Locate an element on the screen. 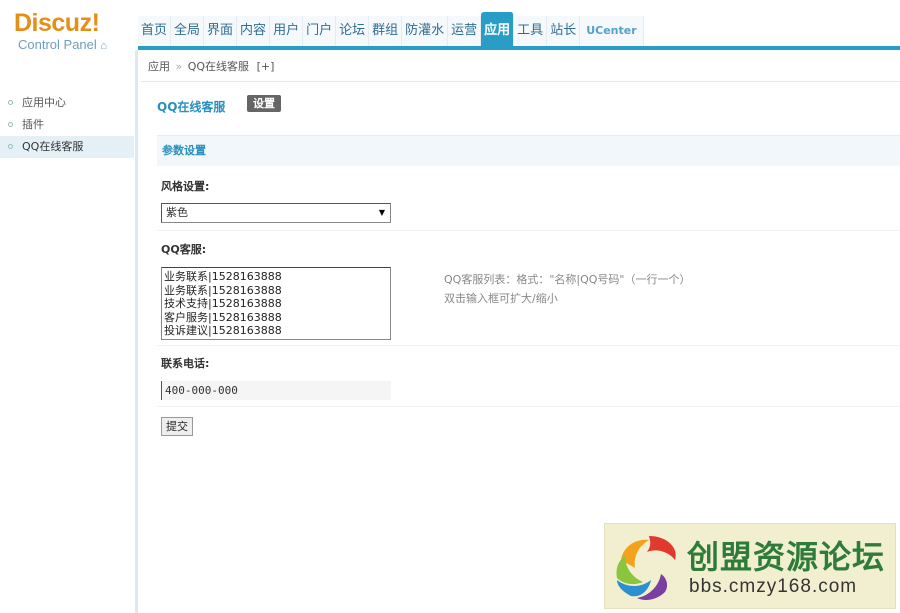 This screenshot has height=613, width=900. nav-operation: 运营 is located at coordinates (465, 31).